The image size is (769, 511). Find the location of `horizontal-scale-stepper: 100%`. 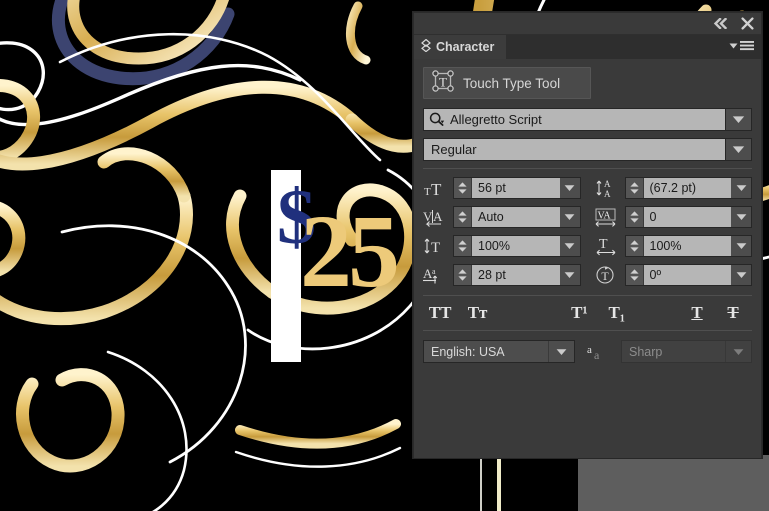

horizontal-scale-stepper: 100% is located at coordinates (688, 246).